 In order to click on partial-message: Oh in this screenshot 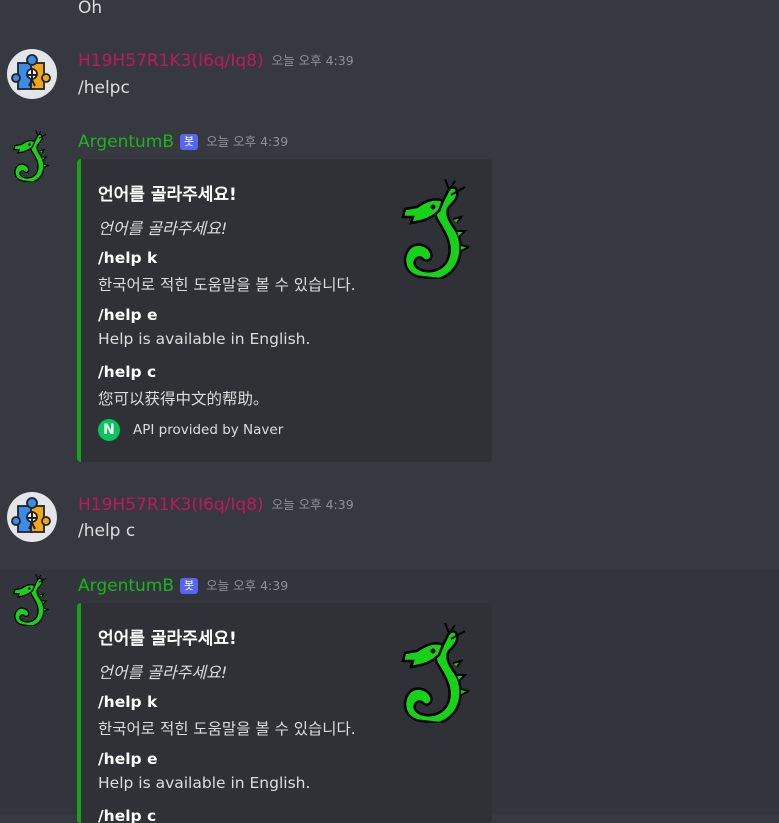, I will do `click(389, 11)`.